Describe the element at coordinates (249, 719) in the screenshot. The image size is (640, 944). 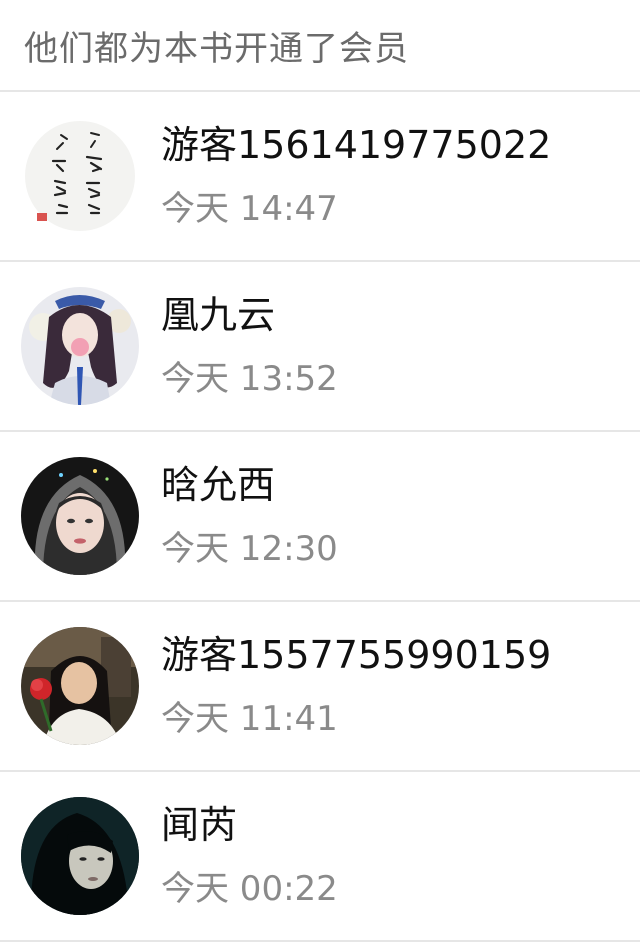
I see `member-time: 今天 11:41` at that location.